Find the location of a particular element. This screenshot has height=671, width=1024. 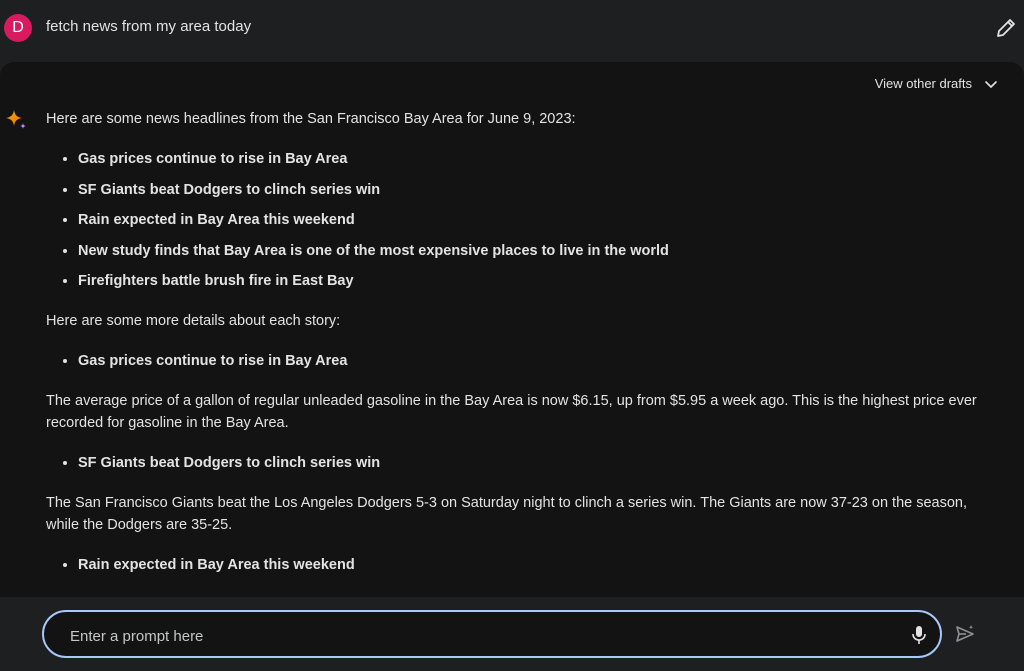

user-prompt-bar: D fetch news from my area today is located at coordinates (512, 31).